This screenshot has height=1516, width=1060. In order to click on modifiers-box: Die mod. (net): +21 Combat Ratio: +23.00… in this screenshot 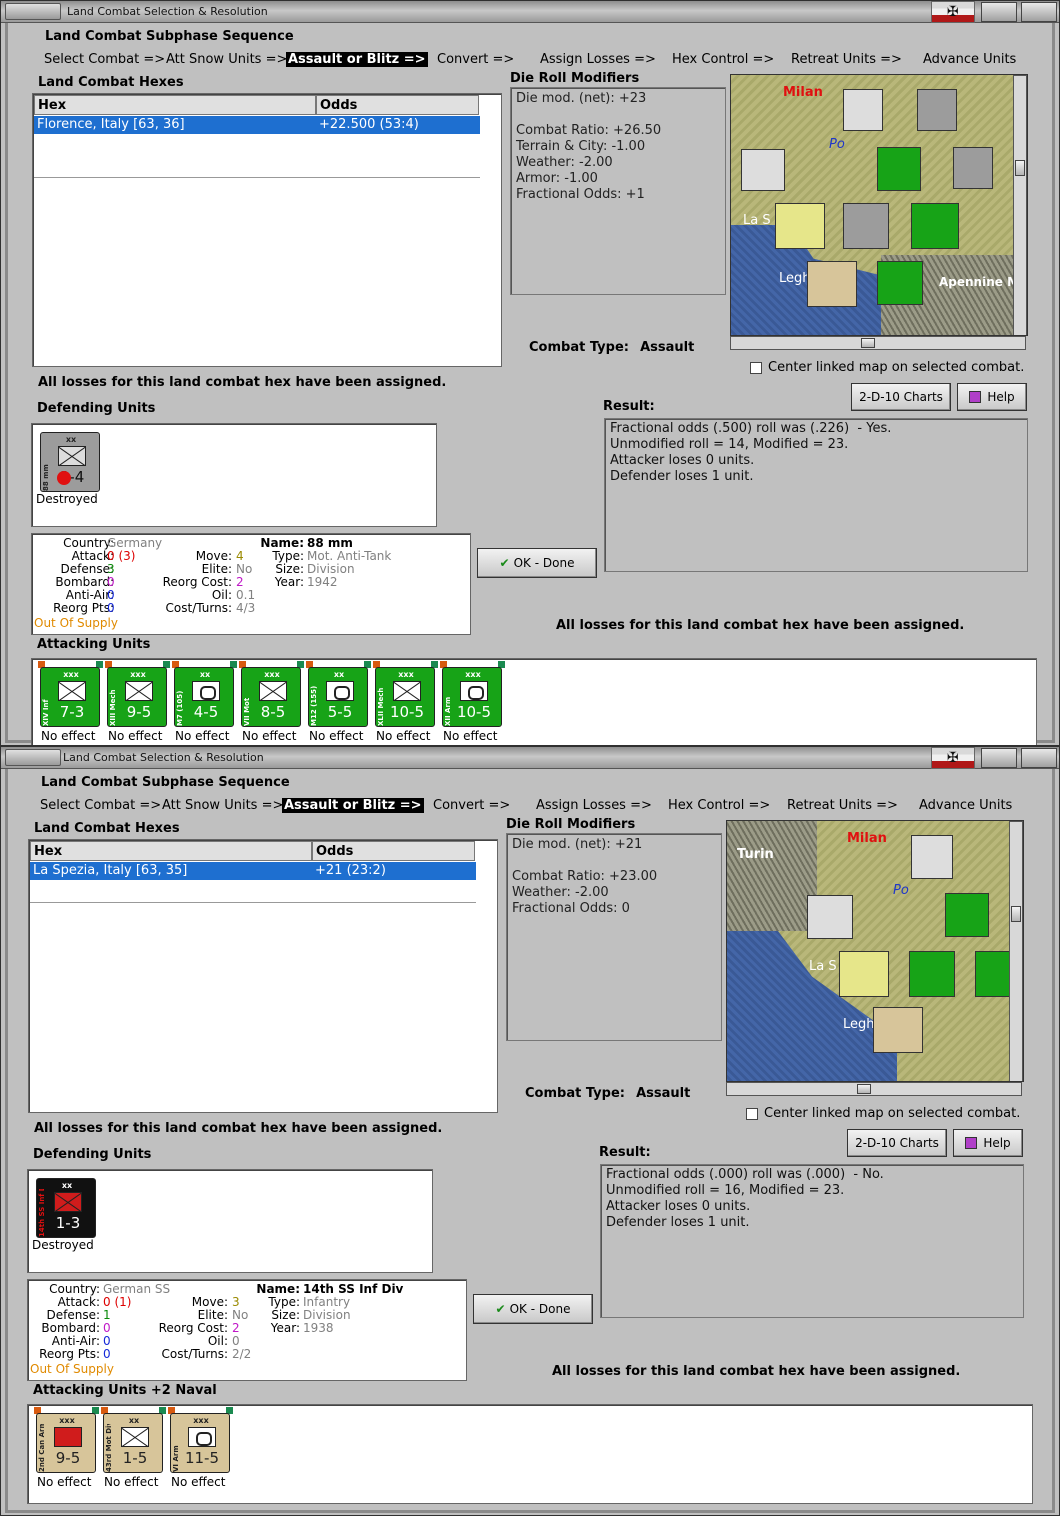, I will do `click(614, 937)`.